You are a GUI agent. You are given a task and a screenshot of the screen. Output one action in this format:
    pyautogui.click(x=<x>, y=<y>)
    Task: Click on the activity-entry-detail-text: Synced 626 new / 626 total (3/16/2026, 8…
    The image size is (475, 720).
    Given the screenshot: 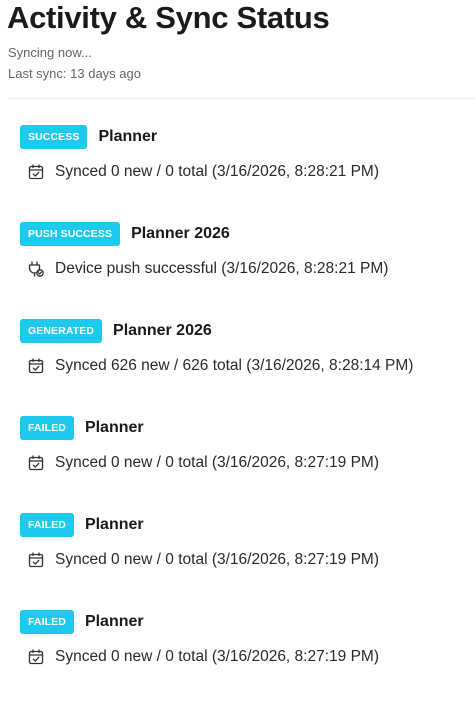 What is the action you would take?
    pyautogui.click(x=234, y=365)
    